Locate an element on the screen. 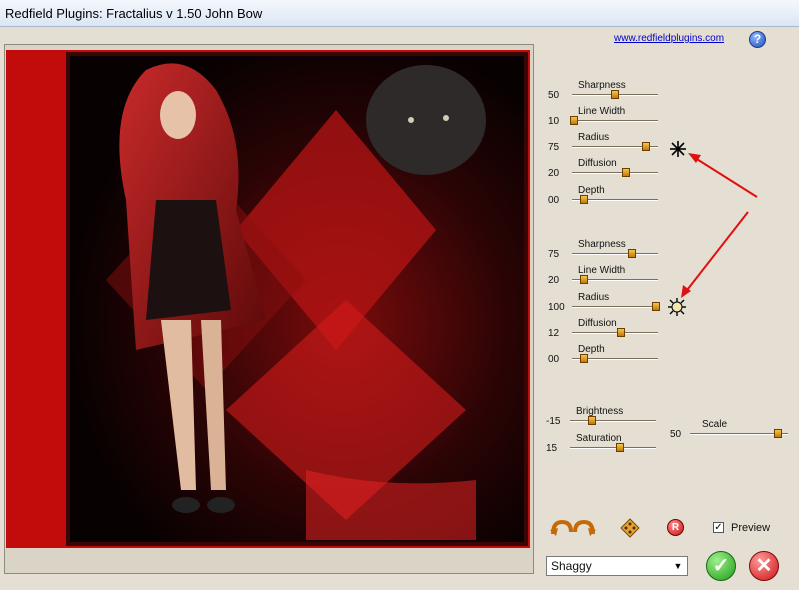  slider-value: 100 is located at coordinates (556, 307).